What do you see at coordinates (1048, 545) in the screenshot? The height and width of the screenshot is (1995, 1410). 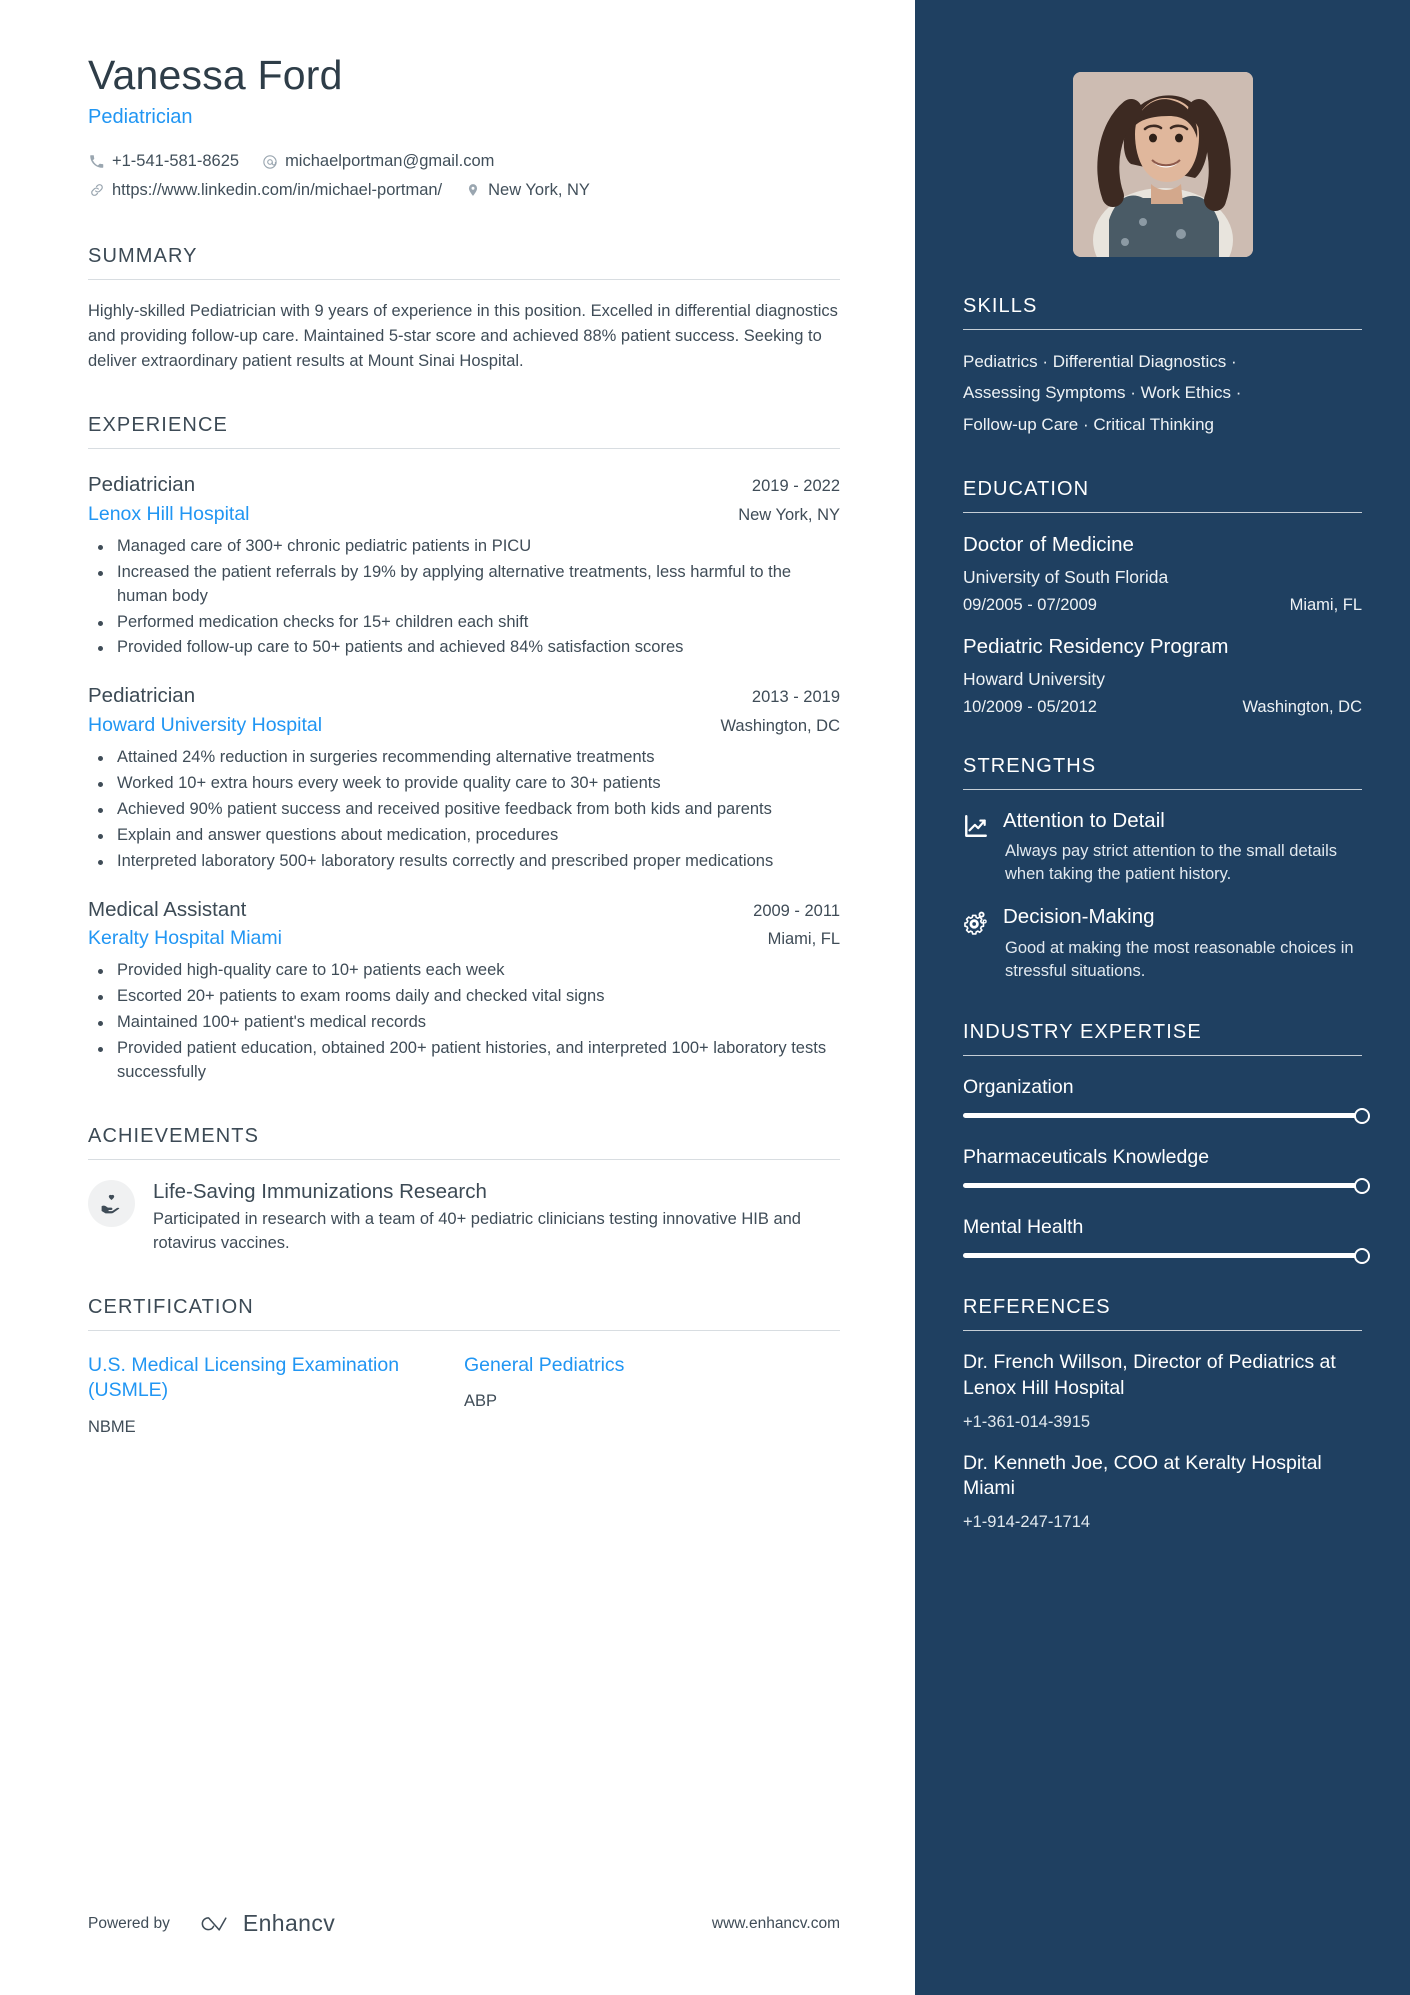 I see `education-degree: Doctor of Medicine` at bounding box center [1048, 545].